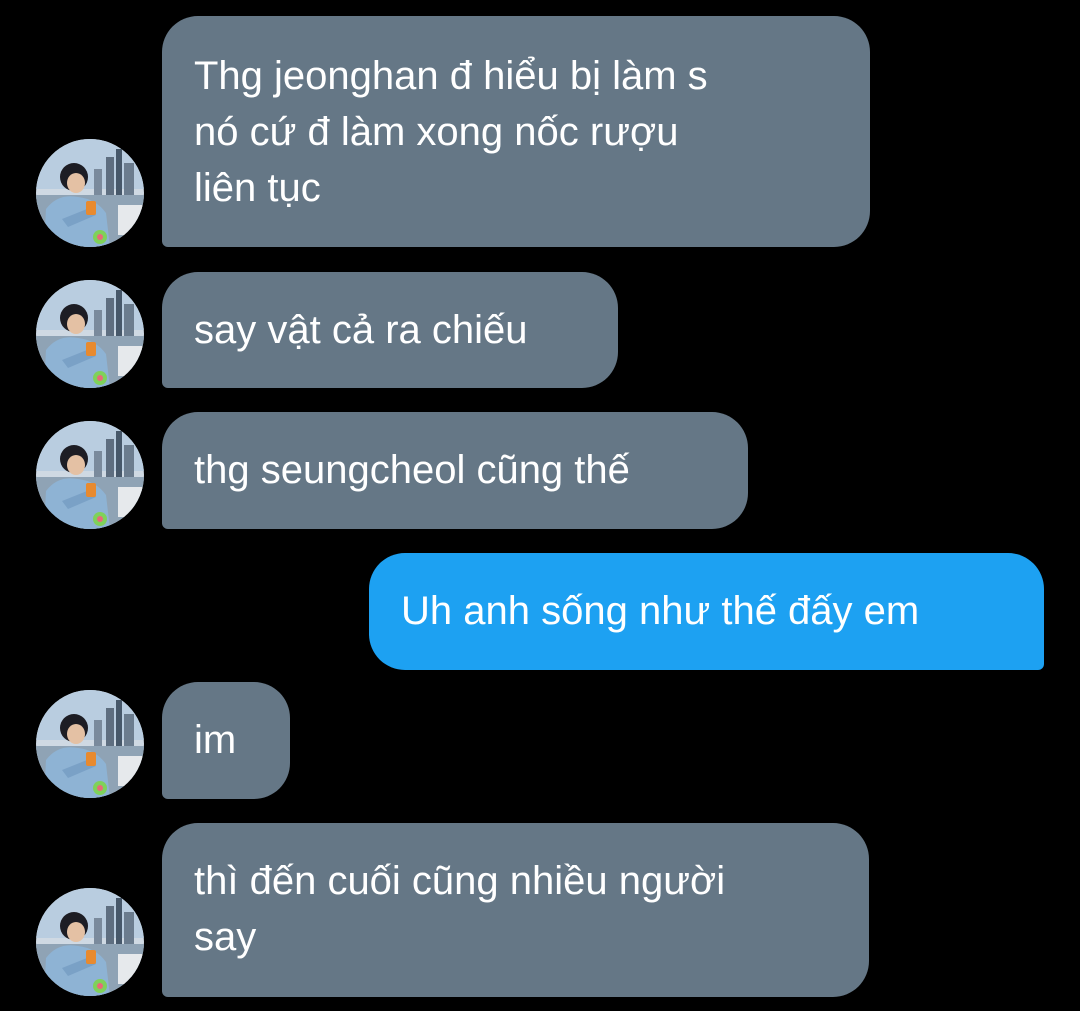  I want to click on message-bubble-incoming: thg seungcheol cũng thế, so click(455, 470).